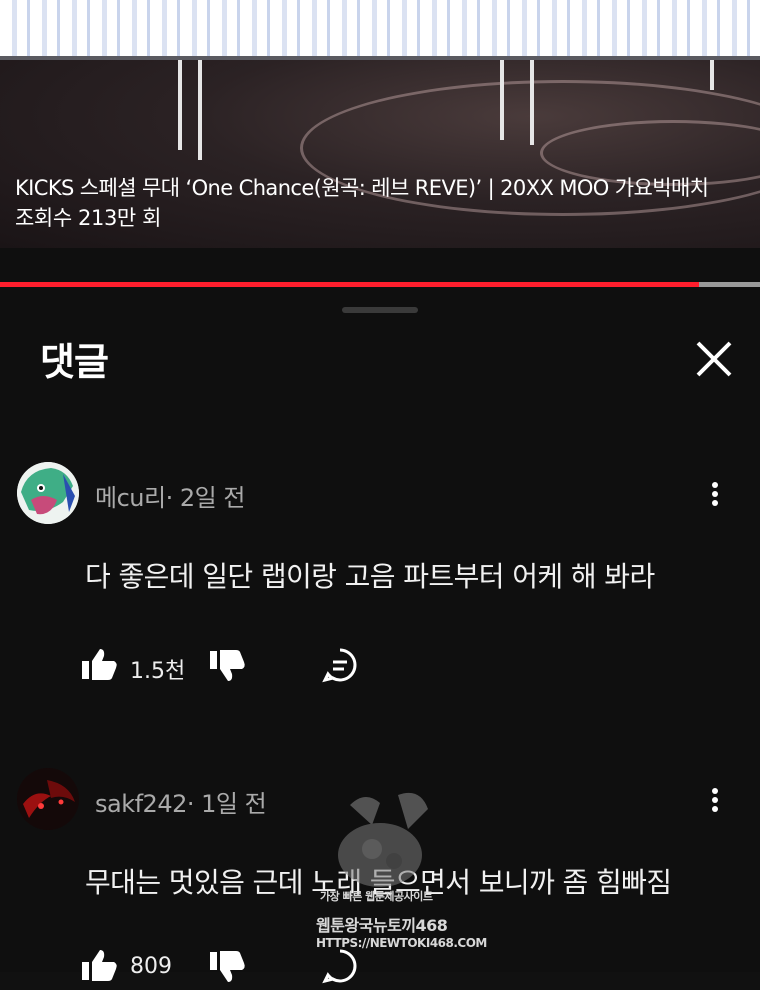  Describe the element at coordinates (401, 943) in the screenshot. I see `watermark-line: HTTPS://NEWTOKI468.COM` at that location.